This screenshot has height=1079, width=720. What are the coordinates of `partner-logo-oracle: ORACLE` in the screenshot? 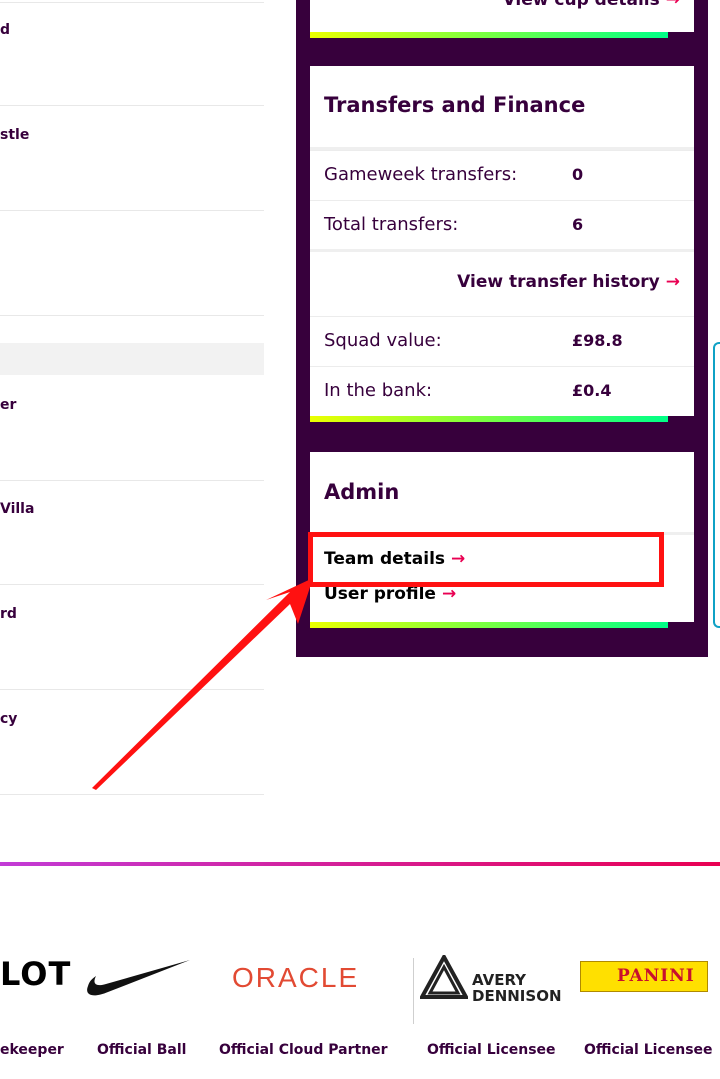 It's located at (295, 978).